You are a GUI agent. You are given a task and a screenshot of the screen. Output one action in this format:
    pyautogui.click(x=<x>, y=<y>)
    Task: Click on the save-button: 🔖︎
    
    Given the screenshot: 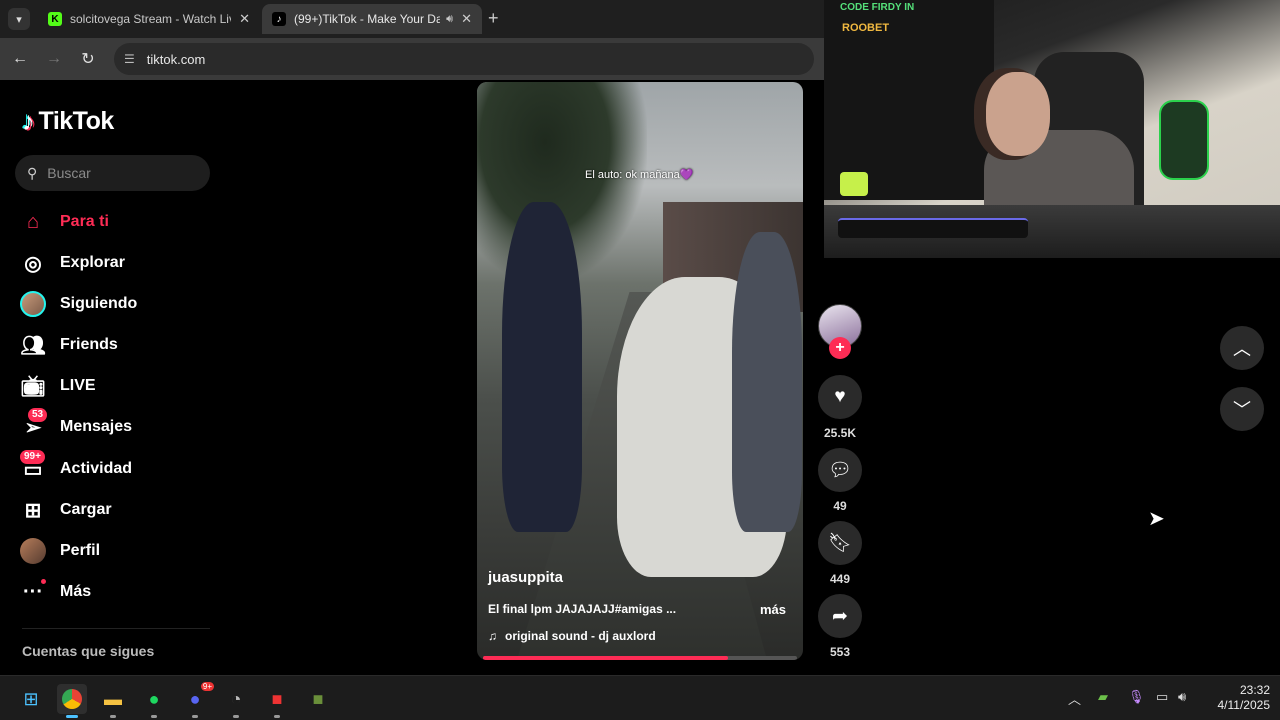 What is the action you would take?
    pyautogui.click(x=840, y=543)
    